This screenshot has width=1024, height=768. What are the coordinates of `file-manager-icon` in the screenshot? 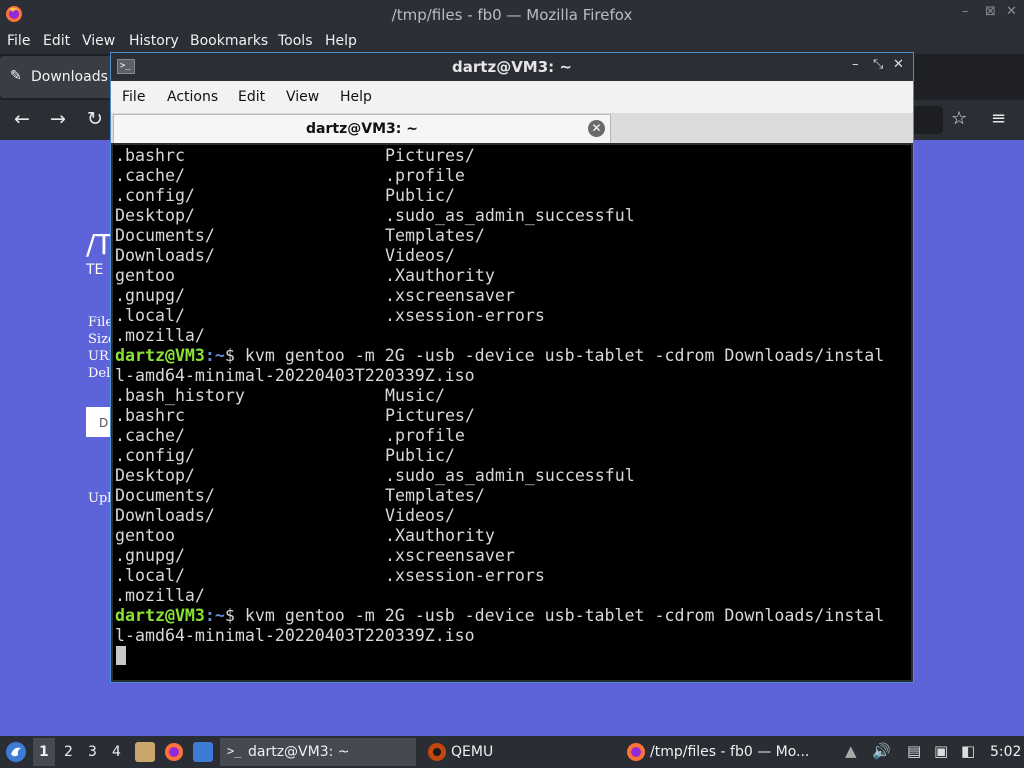 It's located at (145, 752).